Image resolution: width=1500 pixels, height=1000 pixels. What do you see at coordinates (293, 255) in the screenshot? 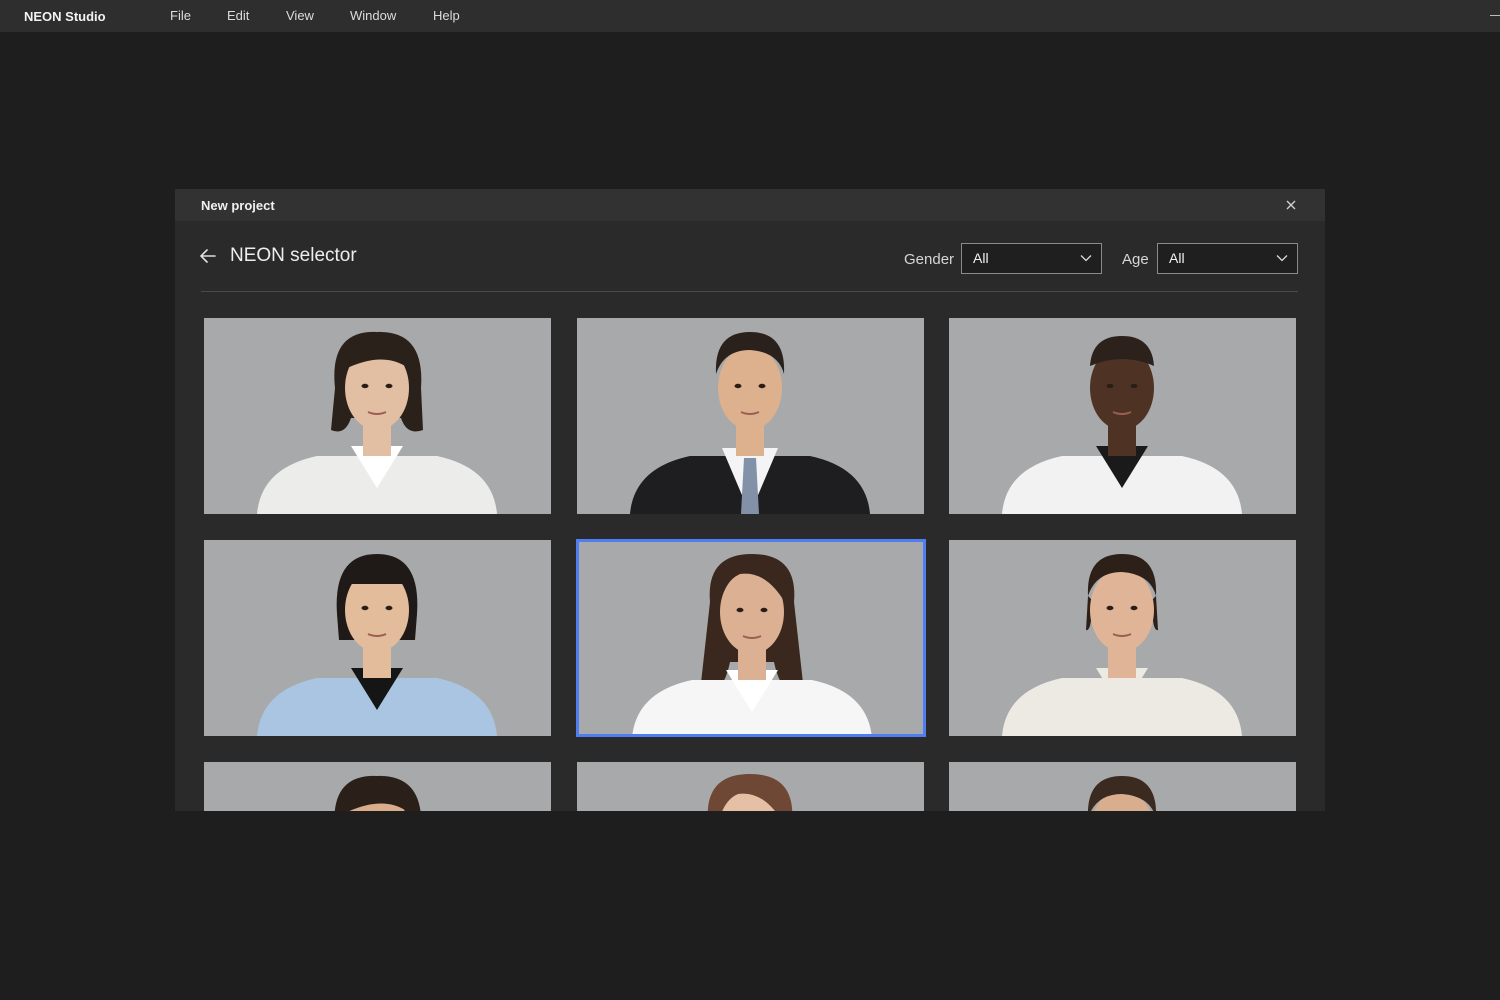
I see `selector-title: NEON selector` at bounding box center [293, 255].